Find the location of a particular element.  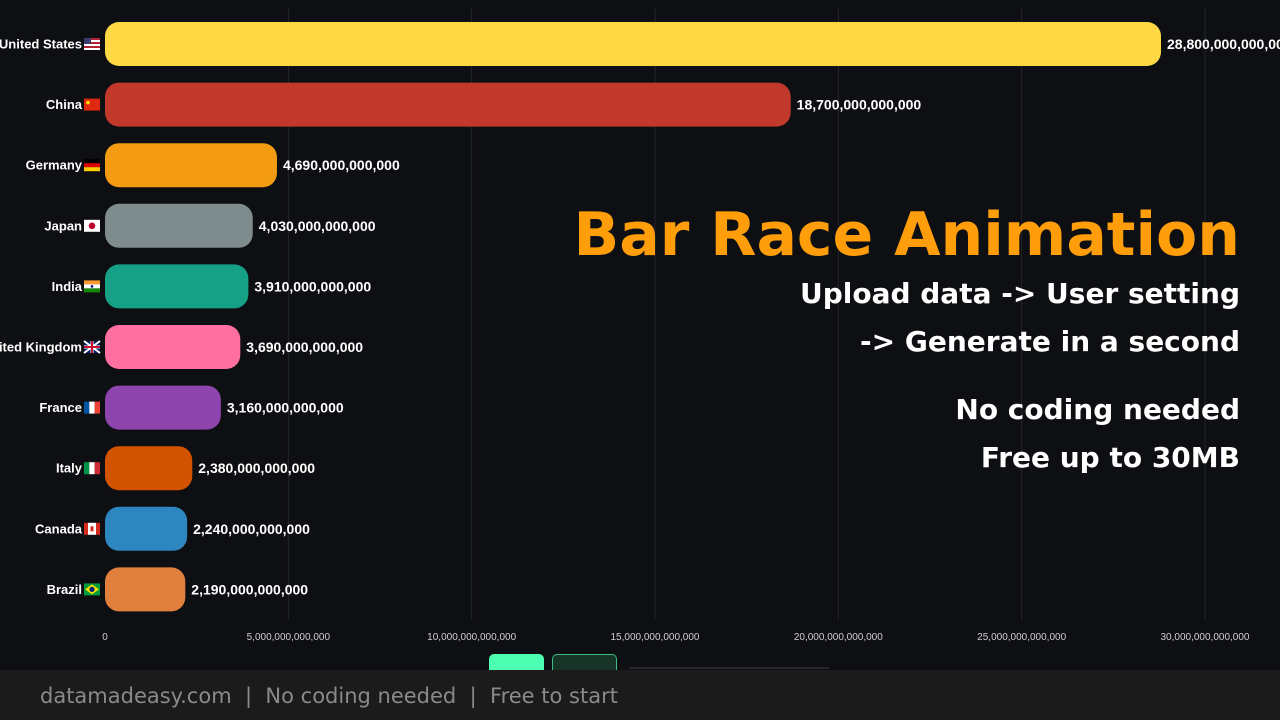

canada-flag-icon is located at coordinates (92, 528).